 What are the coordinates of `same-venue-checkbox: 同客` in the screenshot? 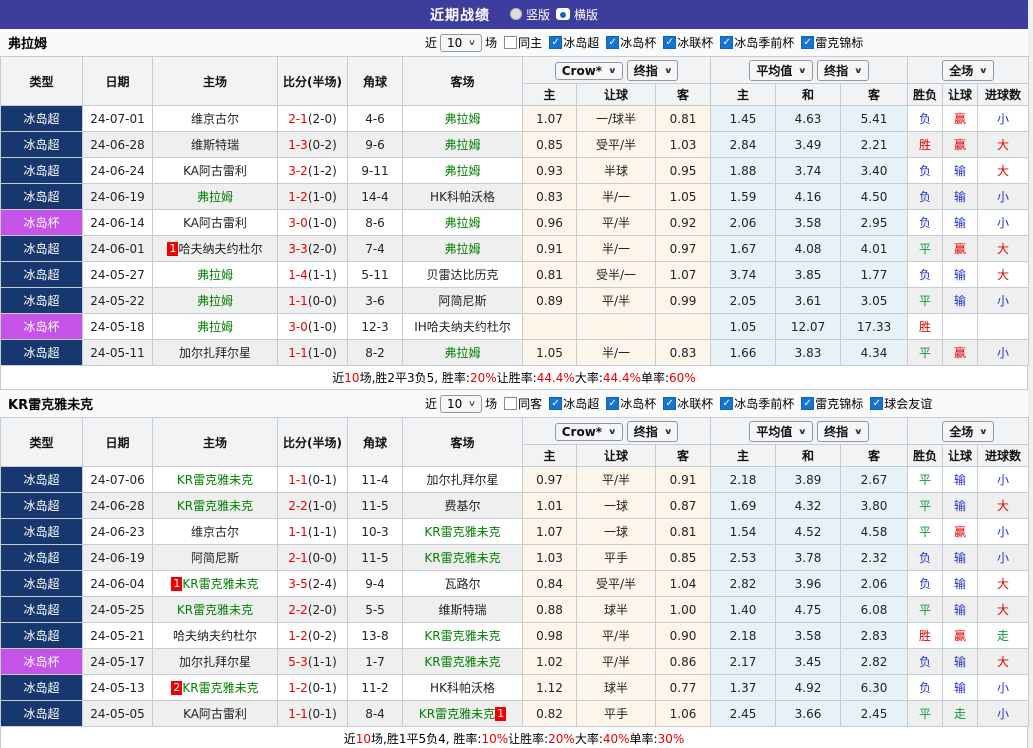 It's located at (523, 403).